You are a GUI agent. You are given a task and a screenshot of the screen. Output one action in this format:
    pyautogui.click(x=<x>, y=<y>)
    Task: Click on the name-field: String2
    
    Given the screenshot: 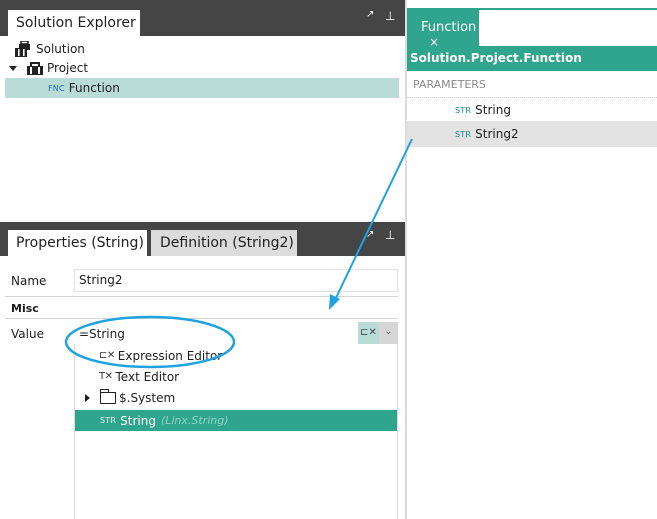 What is the action you would take?
    pyautogui.click(x=236, y=280)
    